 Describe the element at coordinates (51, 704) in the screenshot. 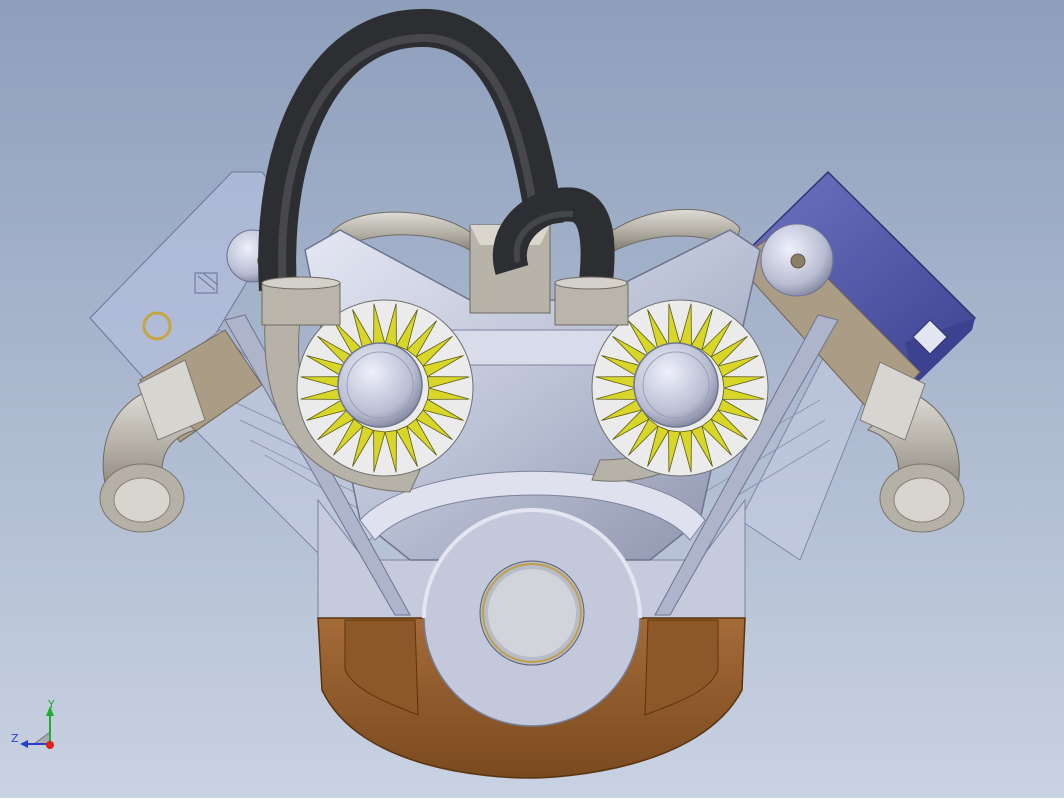

I see `y-axis-label: Y` at that location.